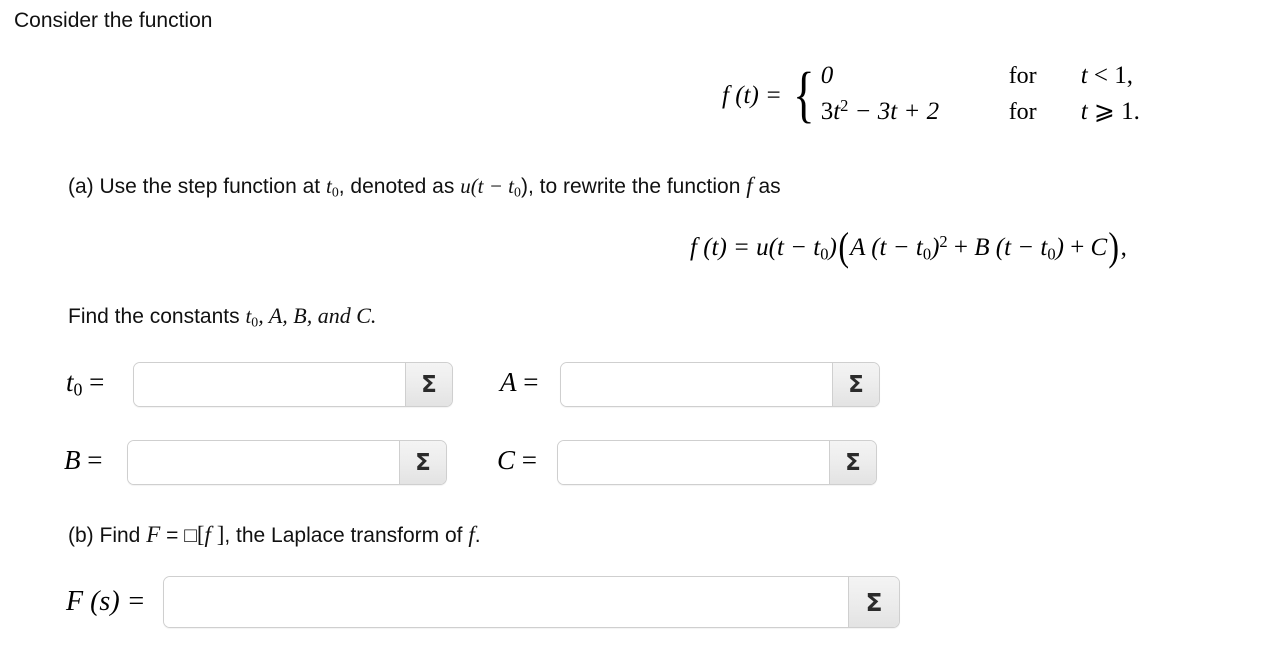 The image size is (1278, 650). I want to click on part-b-bracket-close: ], so click(217, 534).